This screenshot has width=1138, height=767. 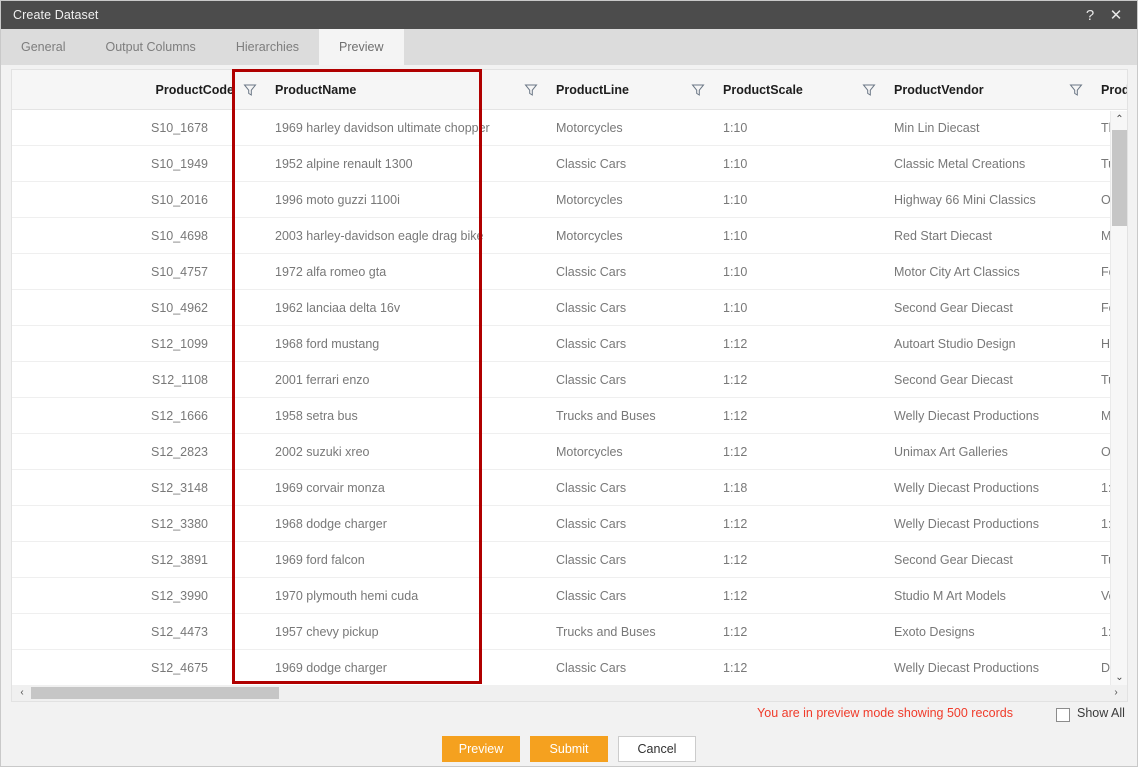 I want to click on cell-productvendor: Unimax Art Galleries, so click(x=951, y=451).